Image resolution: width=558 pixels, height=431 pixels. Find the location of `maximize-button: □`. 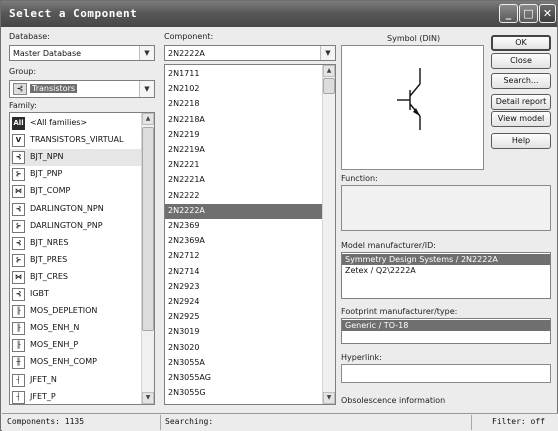

maximize-button: □ is located at coordinates (528, 13).